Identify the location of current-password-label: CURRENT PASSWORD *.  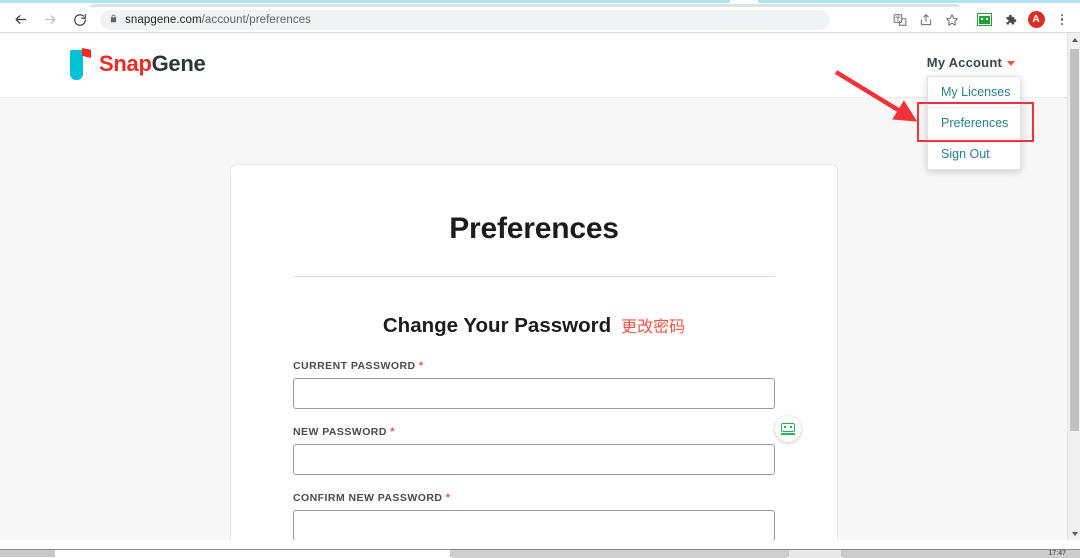
(534, 366).